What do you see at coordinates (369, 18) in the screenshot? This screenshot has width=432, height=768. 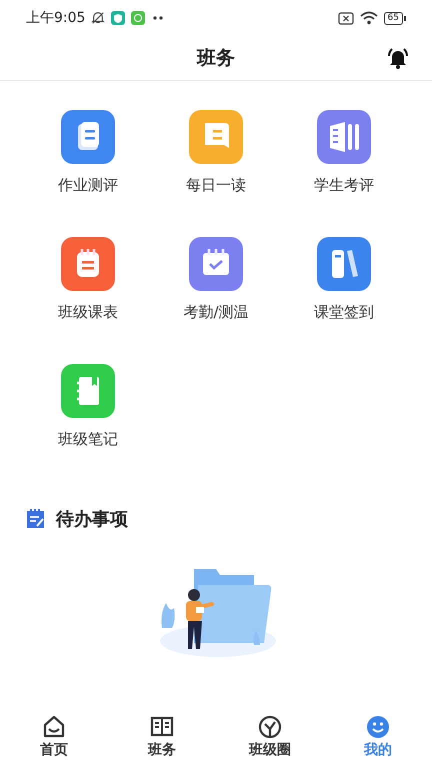 I see `wifi-icon` at bounding box center [369, 18].